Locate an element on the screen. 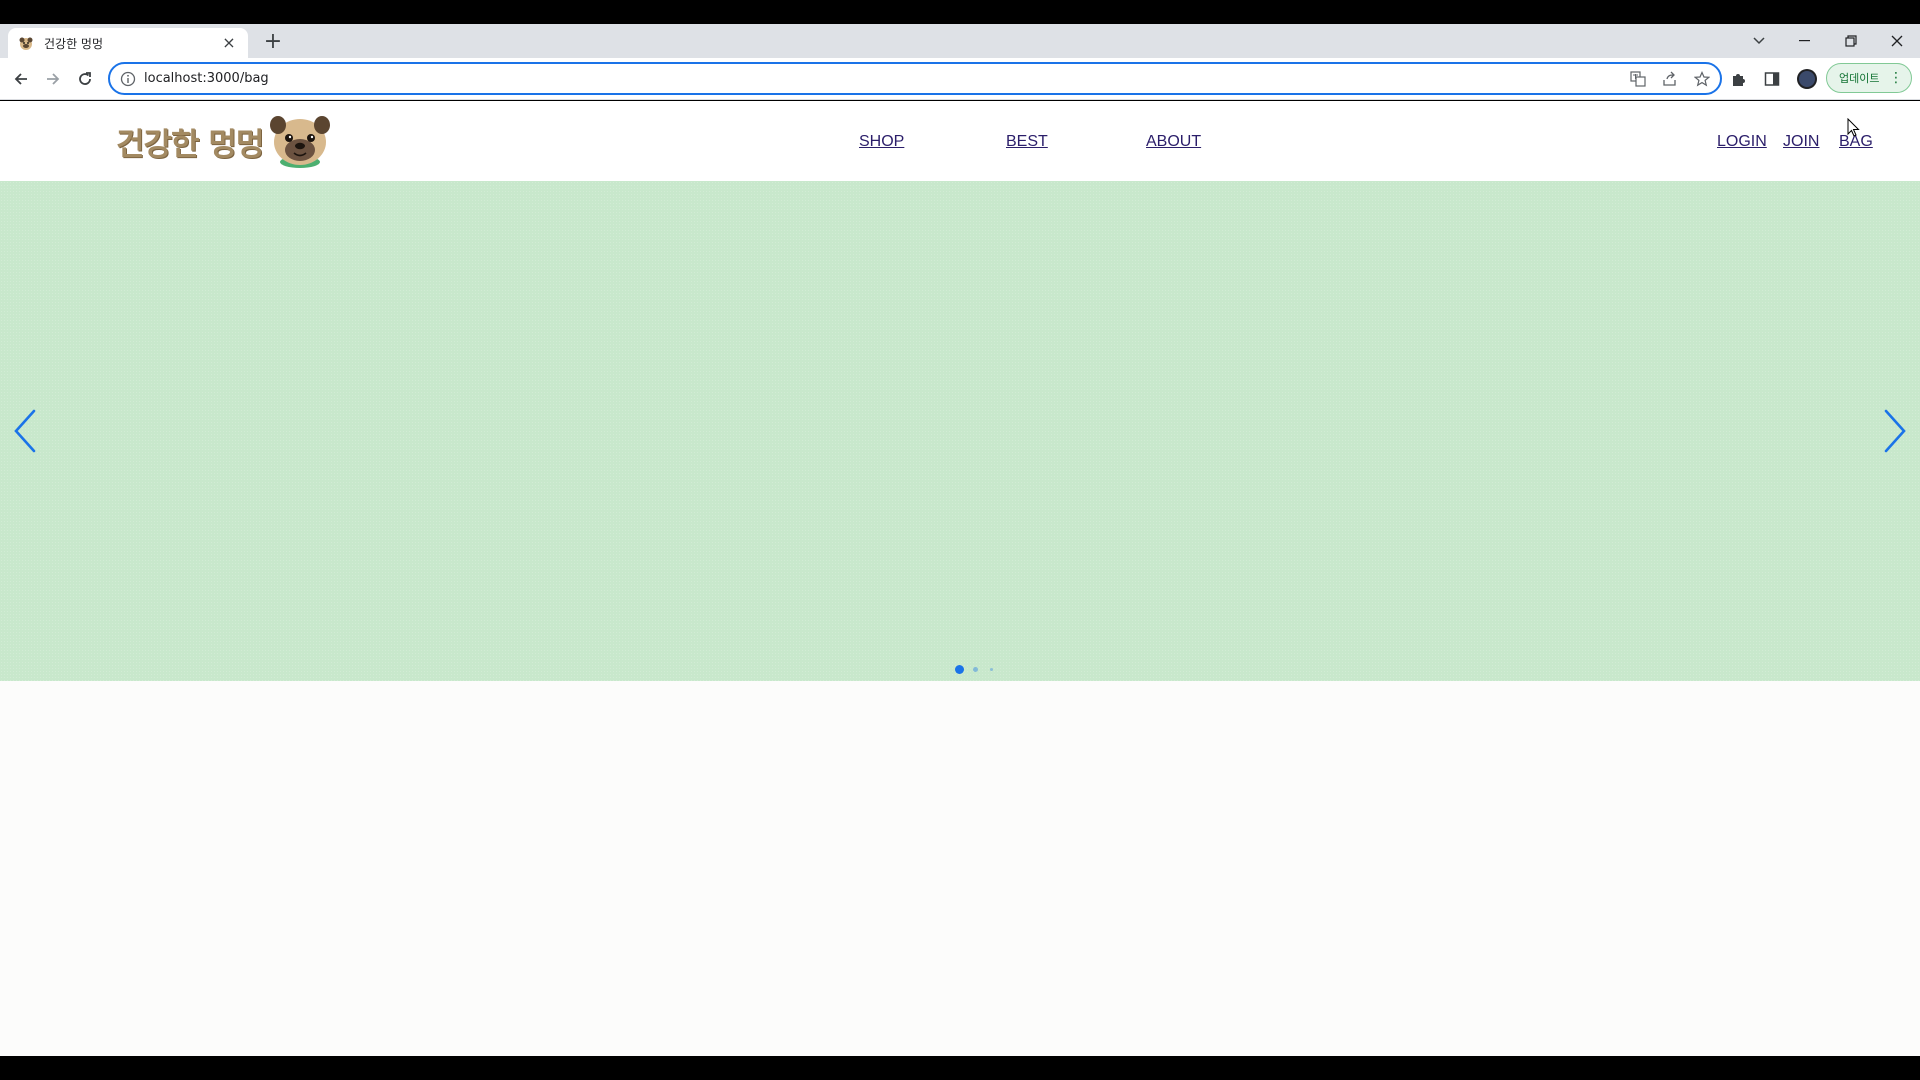  tab-title: 건강한 멍멍 is located at coordinates (74, 43).